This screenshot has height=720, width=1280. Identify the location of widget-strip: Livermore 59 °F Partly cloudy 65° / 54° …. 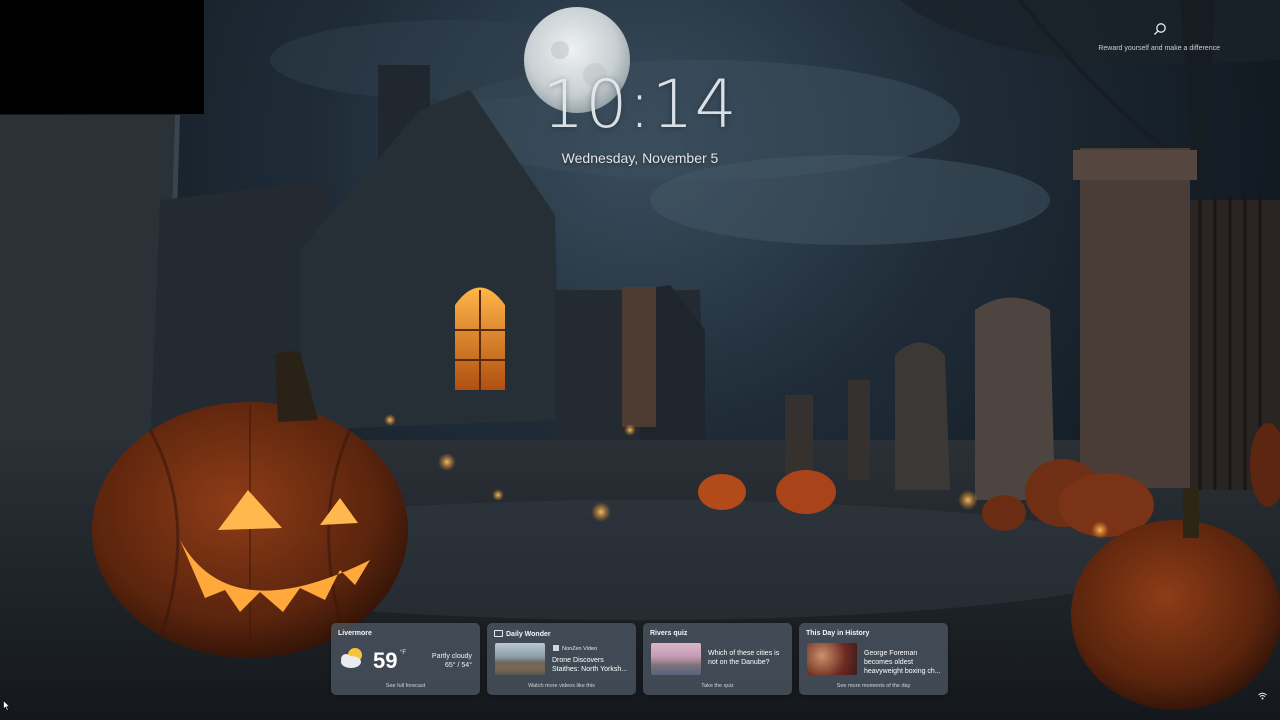
(639, 659).